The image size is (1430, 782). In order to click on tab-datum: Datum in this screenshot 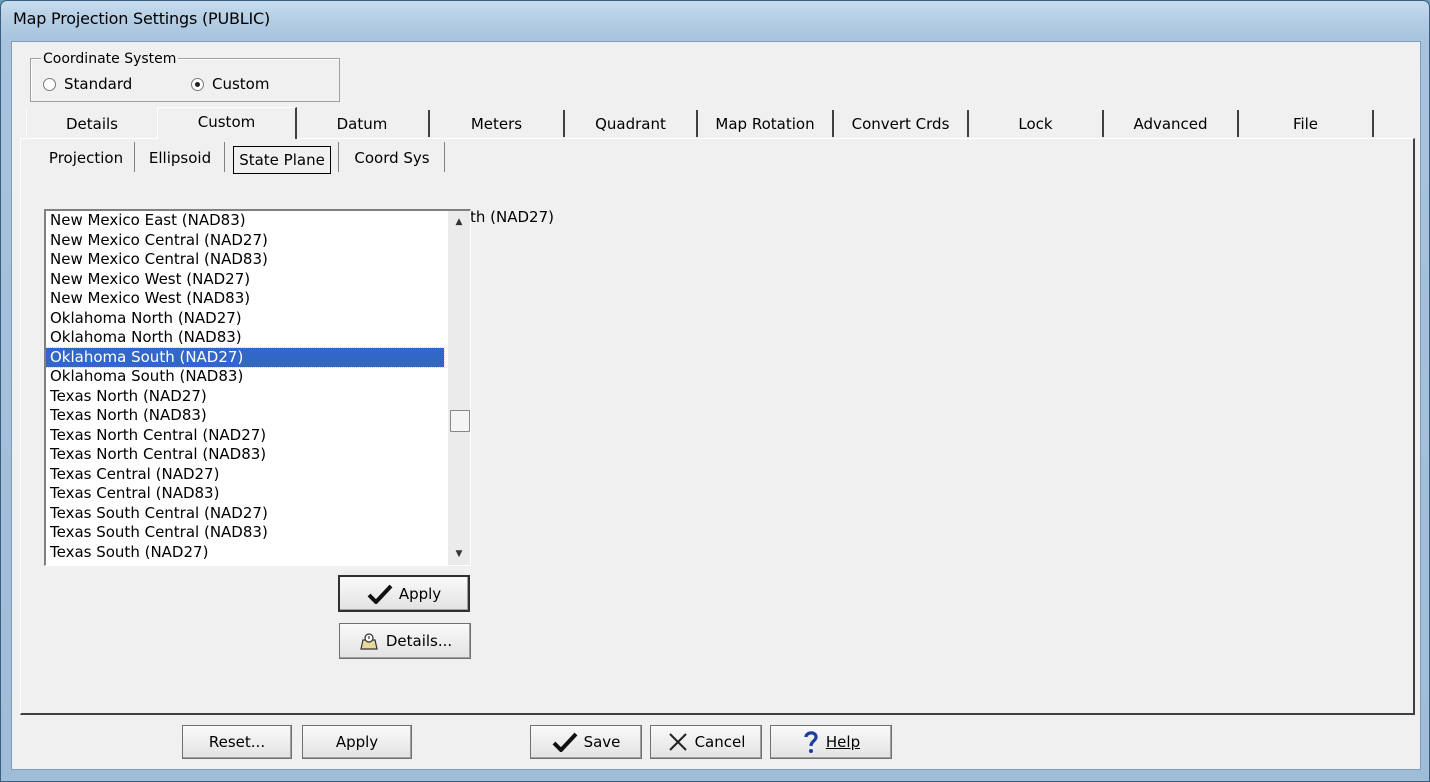, I will do `click(363, 123)`.